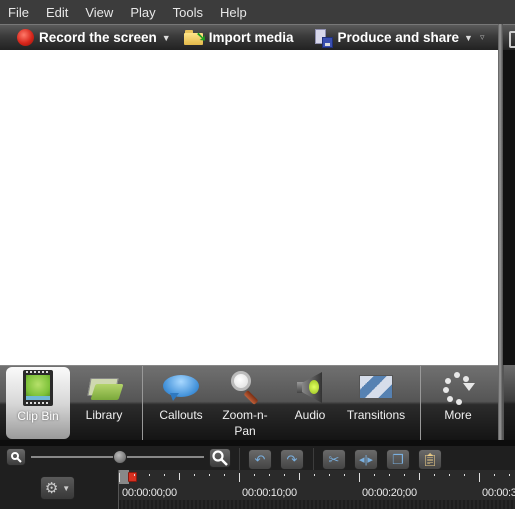 The height and width of the screenshot is (509, 515). I want to click on menu-help: Help, so click(233, 12).